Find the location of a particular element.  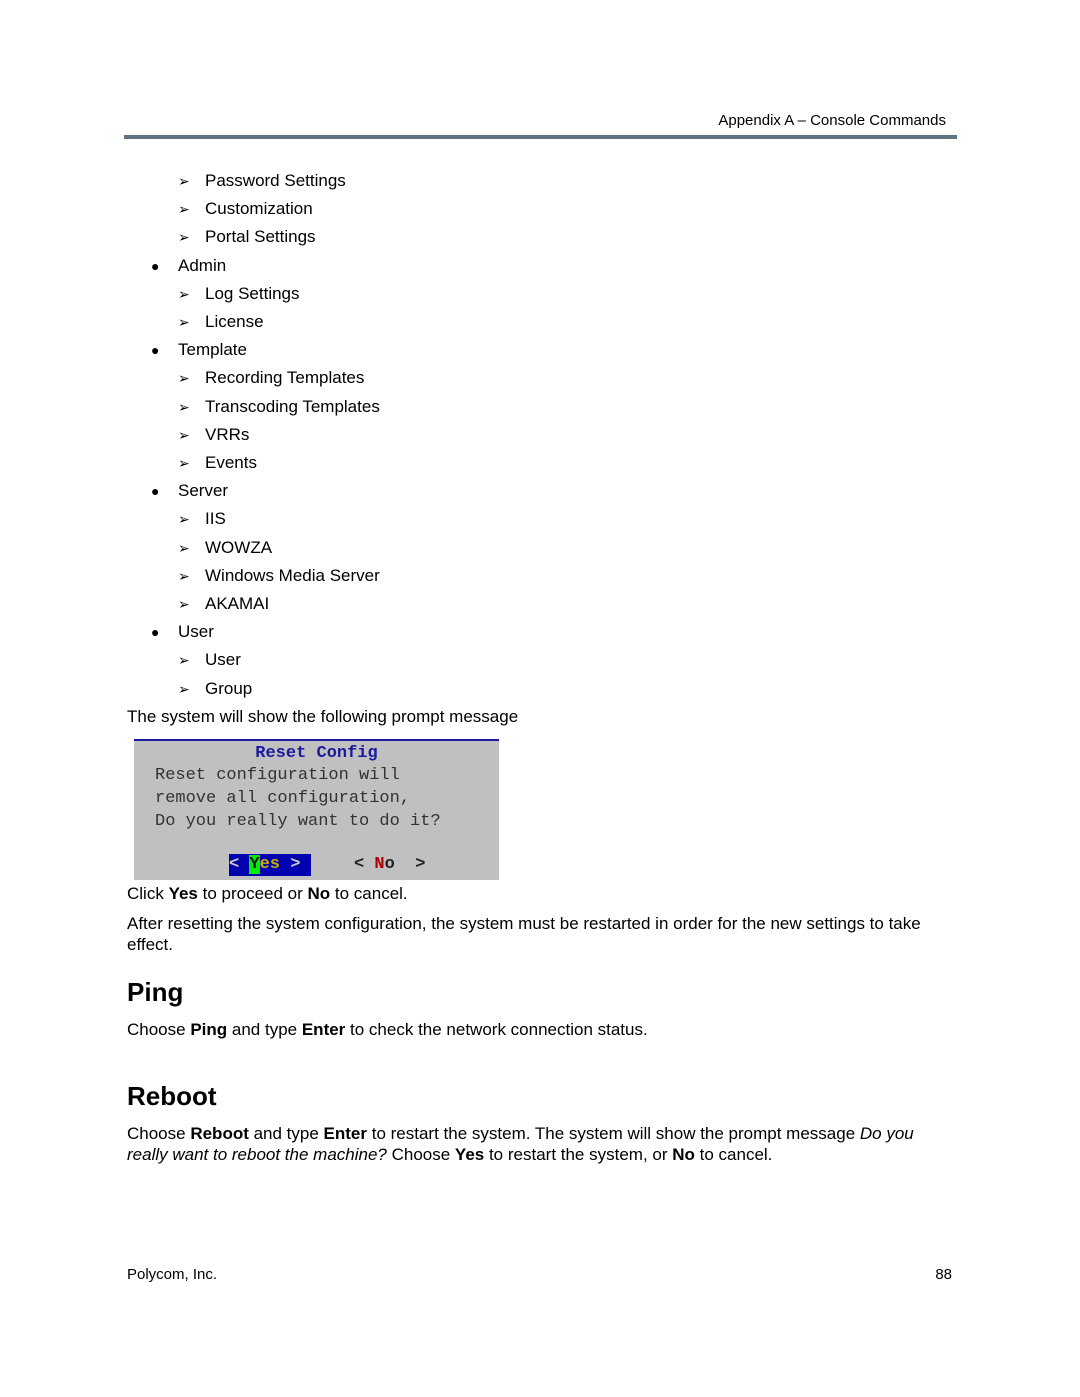

list-item-label: Windows Media Server is located at coordinates (292, 575).